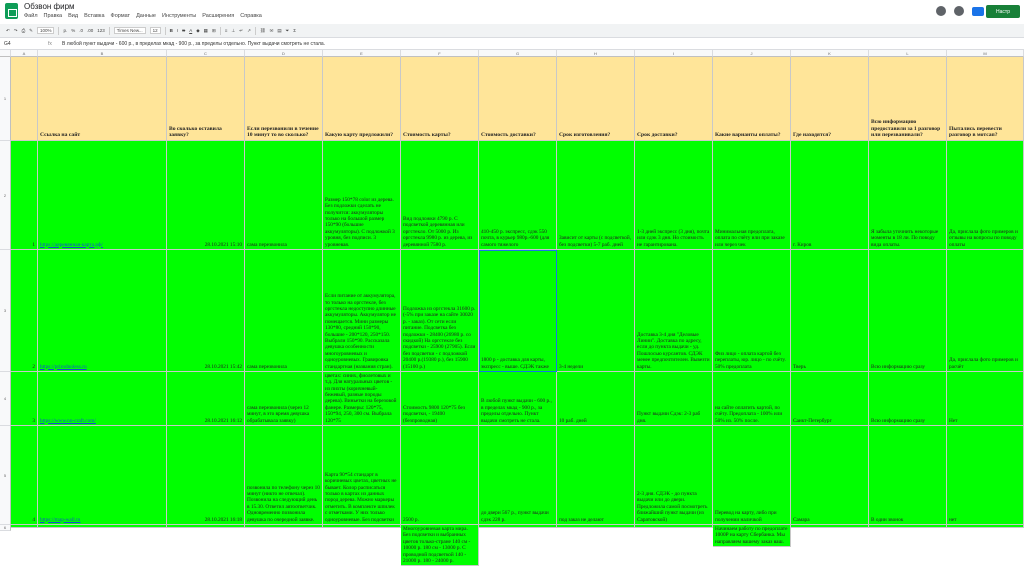  What do you see at coordinates (830, 399) in the screenshot?
I see `cell-col-k: Санкт-Петербург` at bounding box center [830, 399].